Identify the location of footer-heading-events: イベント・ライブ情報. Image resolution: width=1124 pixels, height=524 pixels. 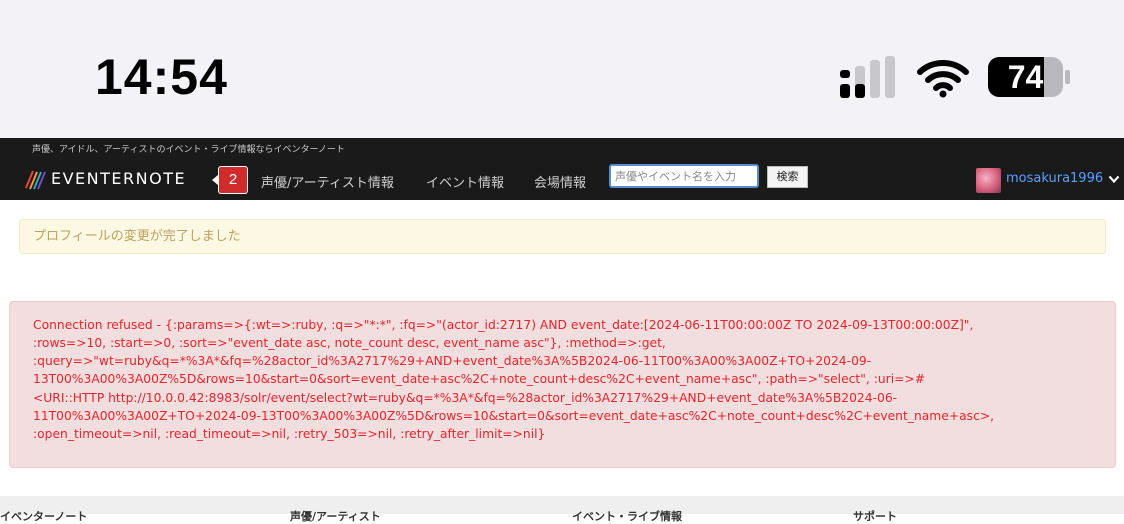
(627, 516).